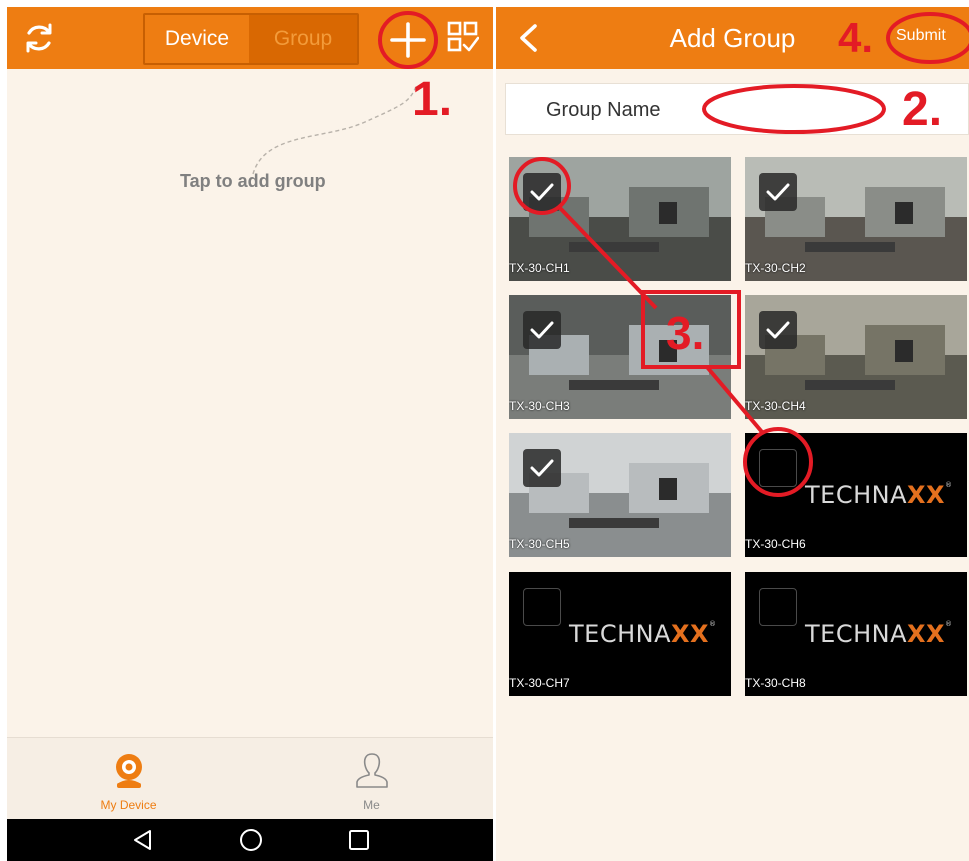  What do you see at coordinates (129, 771) in the screenshot?
I see `camera-icon` at bounding box center [129, 771].